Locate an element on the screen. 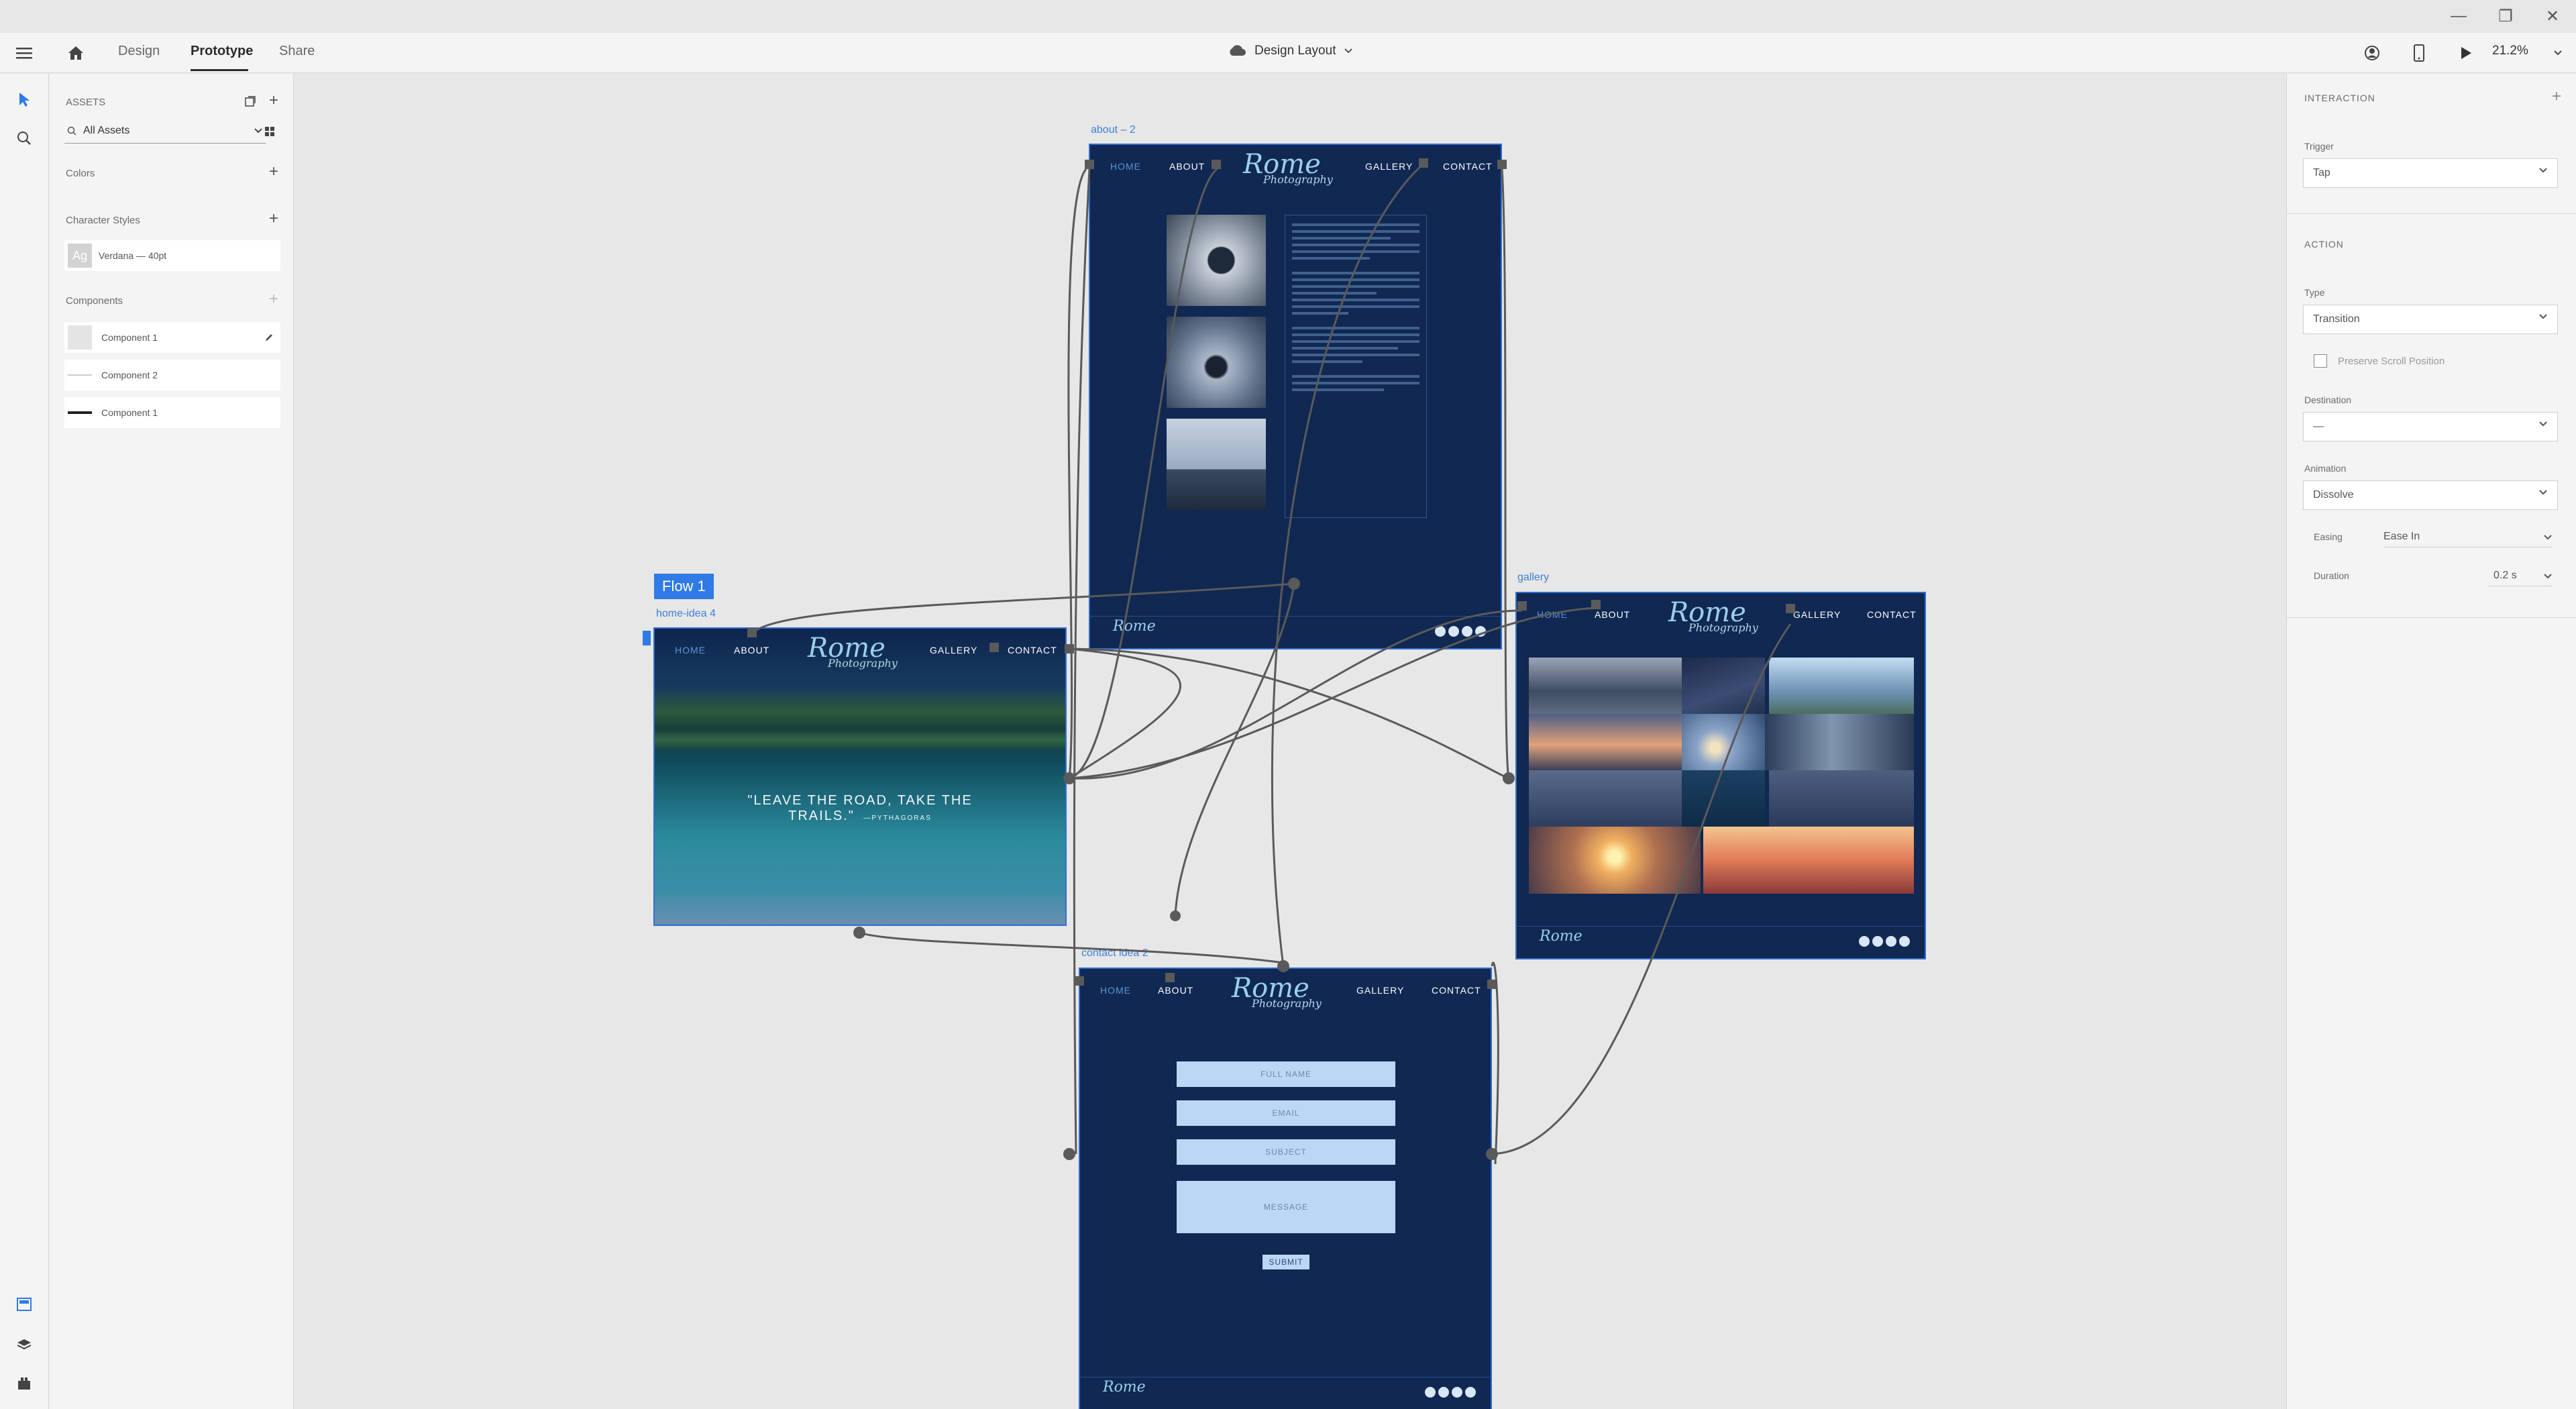  wire-about-gallery-to-contact is located at coordinates (1348, 564).